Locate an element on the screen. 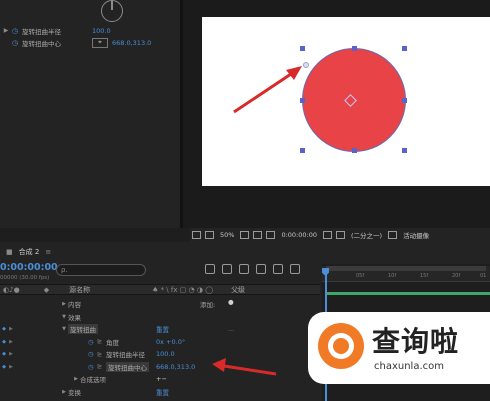 The width and height of the screenshot is (490, 401). comp-flowchart-icon is located at coordinates (210, 269).